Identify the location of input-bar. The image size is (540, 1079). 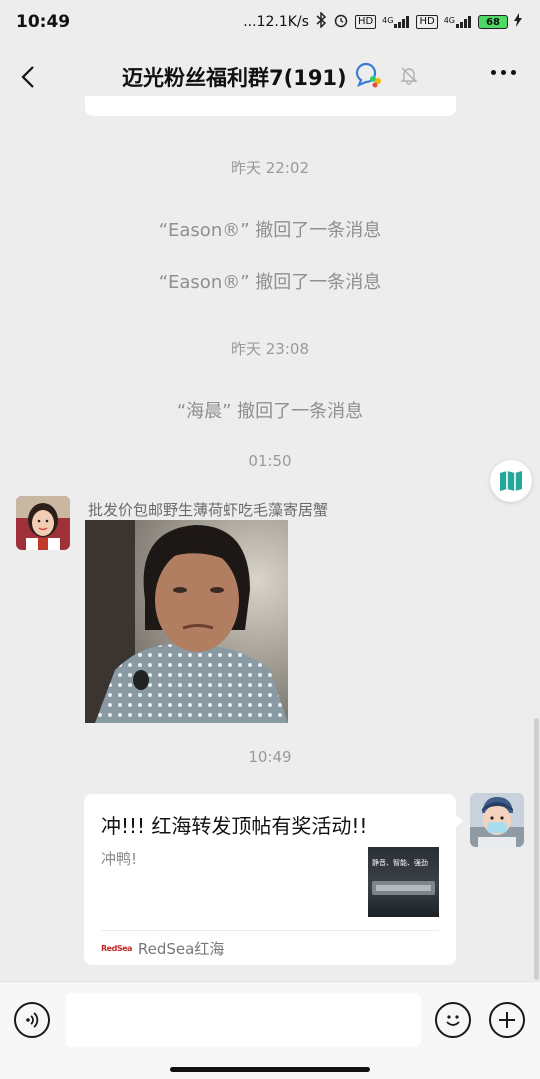
(270, 1030).